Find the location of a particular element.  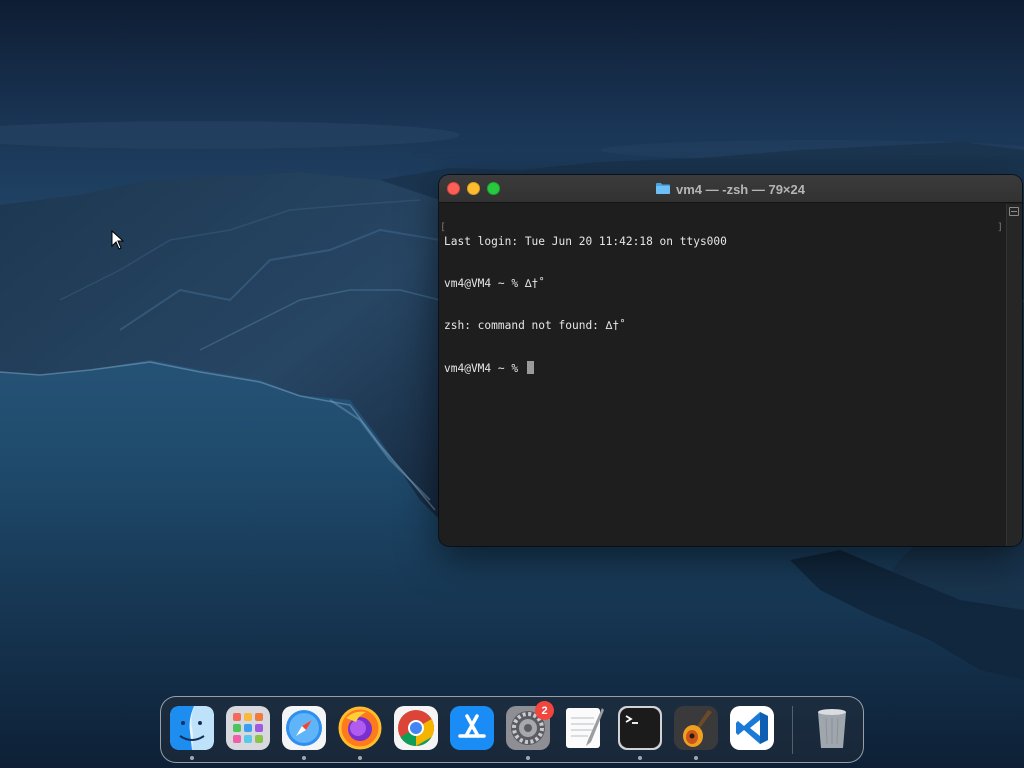

folder-icon is located at coordinates (663, 188).